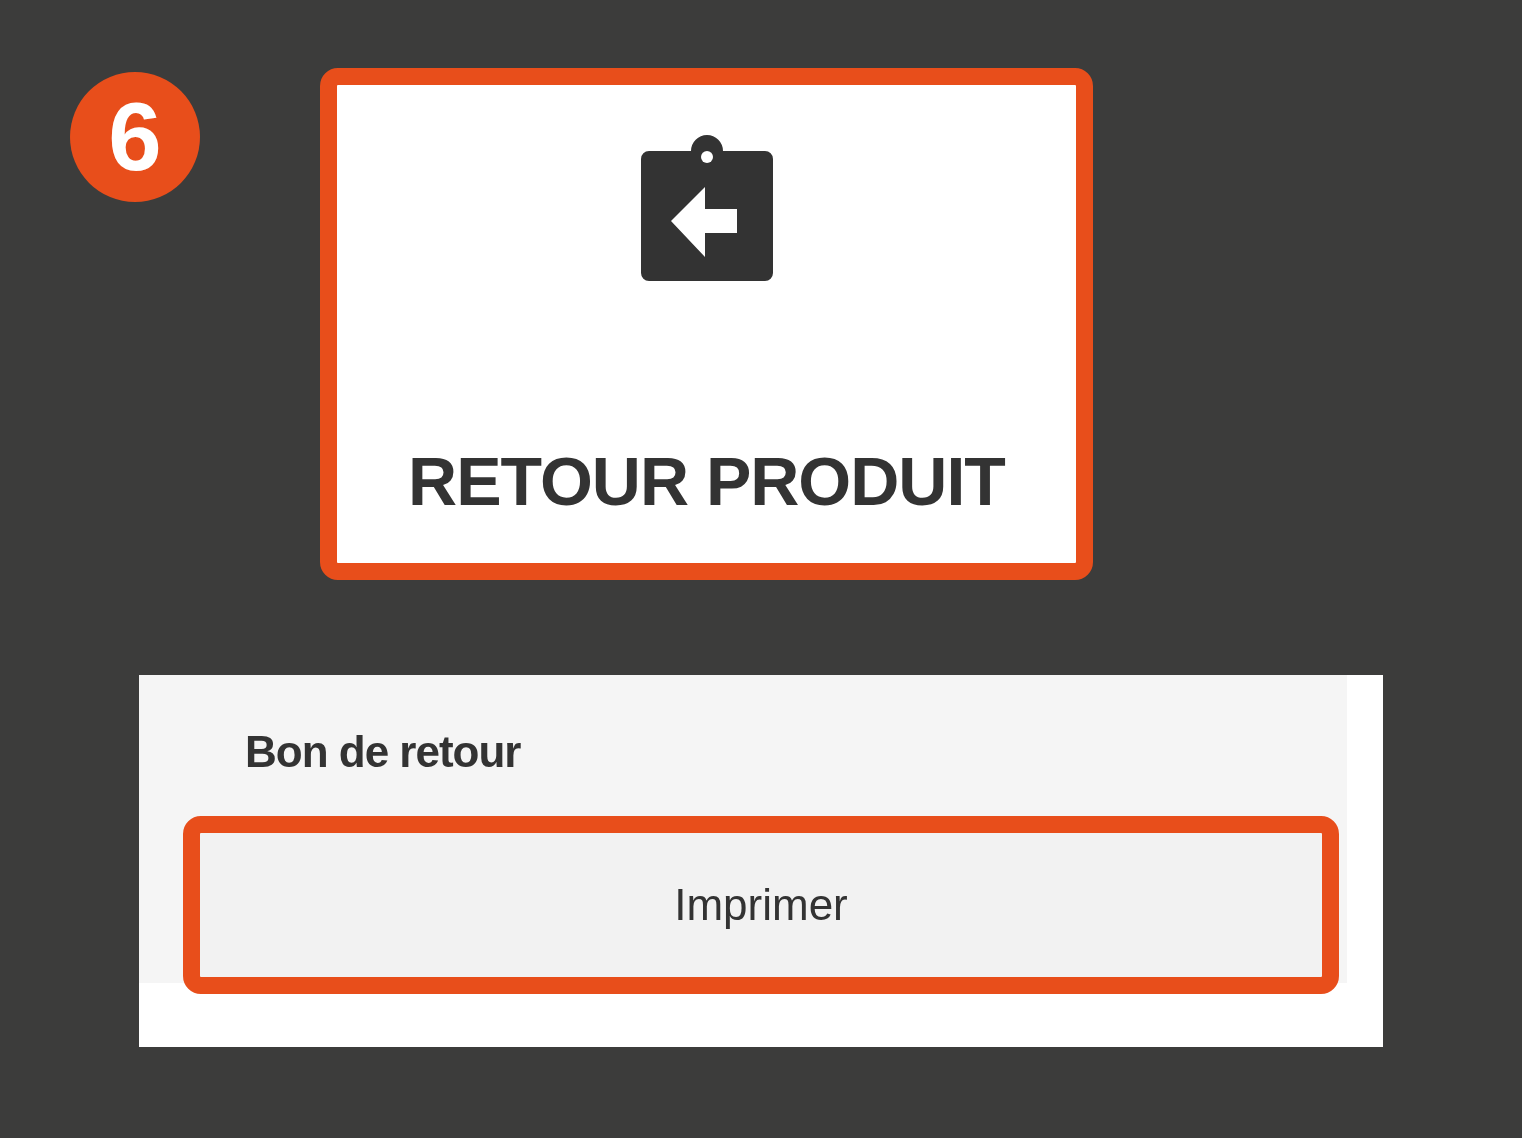 Image resolution: width=1522 pixels, height=1138 pixels. What do you see at coordinates (135, 137) in the screenshot?
I see `step-badge: 6` at bounding box center [135, 137].